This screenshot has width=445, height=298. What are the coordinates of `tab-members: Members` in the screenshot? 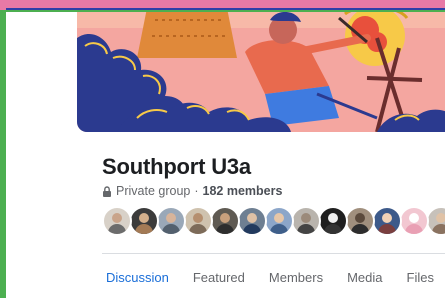 It's located at (296, 277).